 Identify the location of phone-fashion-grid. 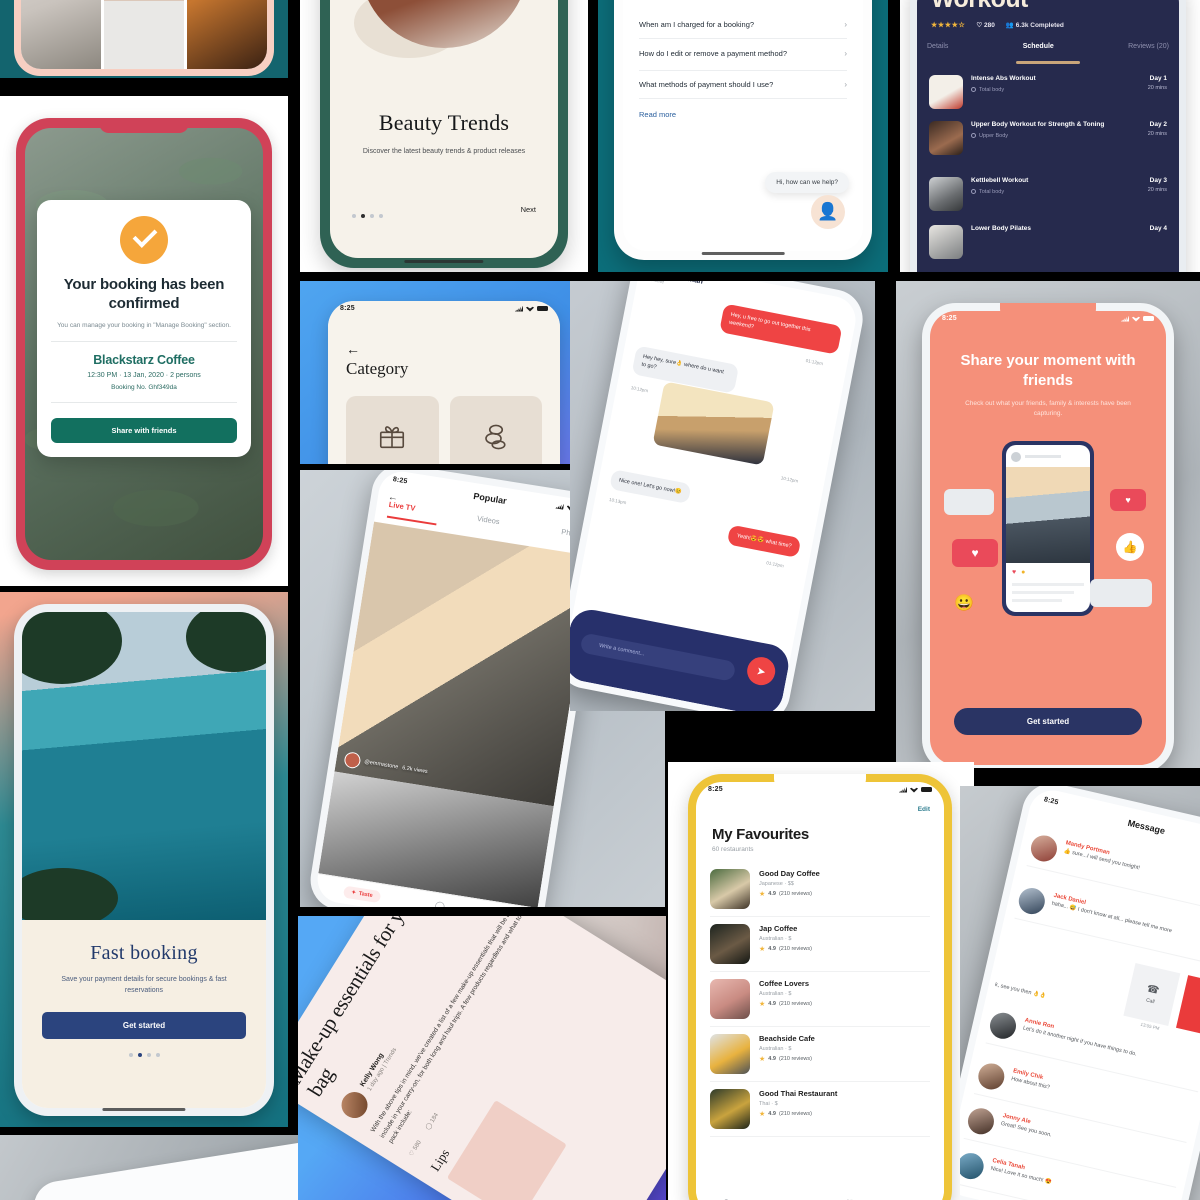
(144, 38).